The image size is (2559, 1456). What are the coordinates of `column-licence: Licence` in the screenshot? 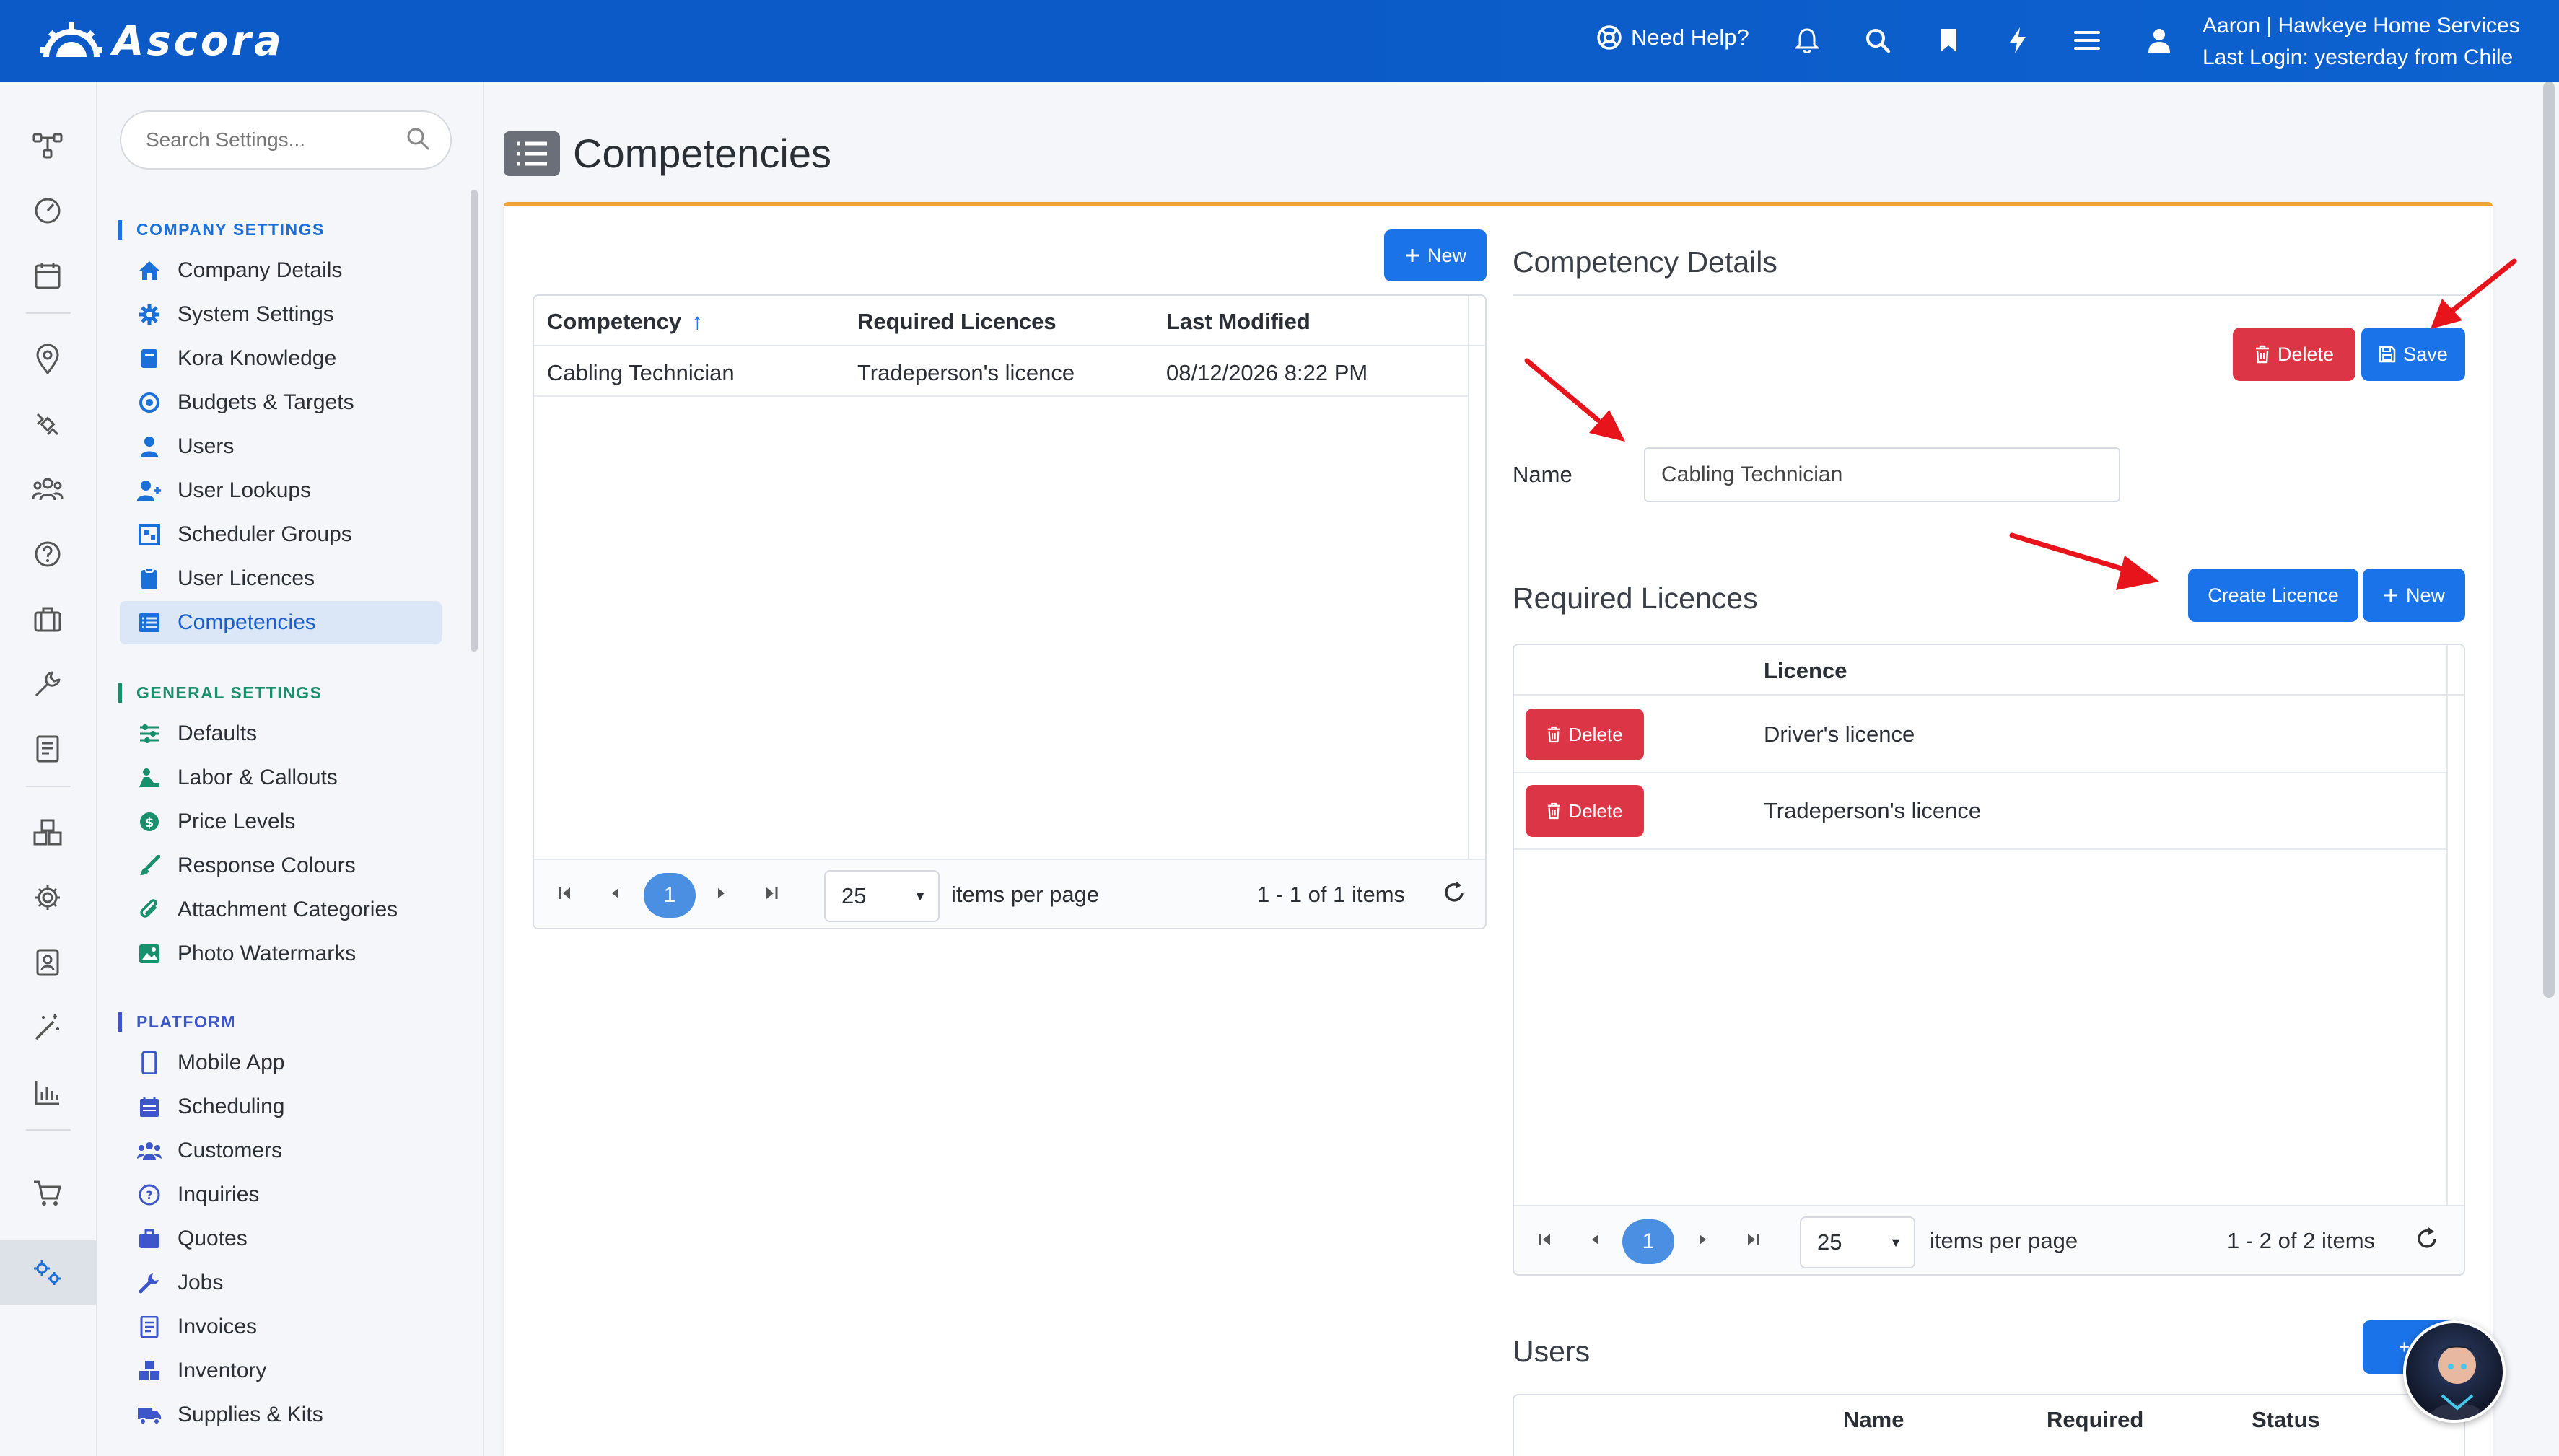 It's located at (1805, 671).